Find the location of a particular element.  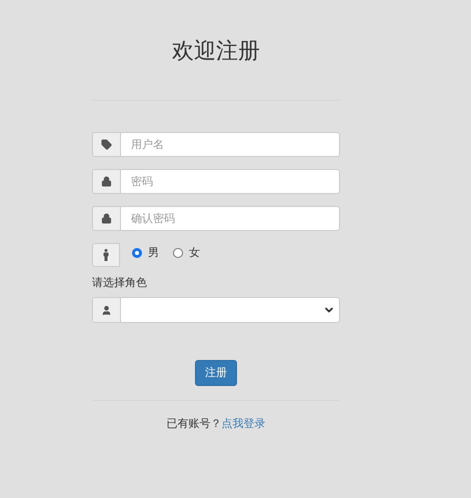

person-icon is located at coordinates (106, 255).